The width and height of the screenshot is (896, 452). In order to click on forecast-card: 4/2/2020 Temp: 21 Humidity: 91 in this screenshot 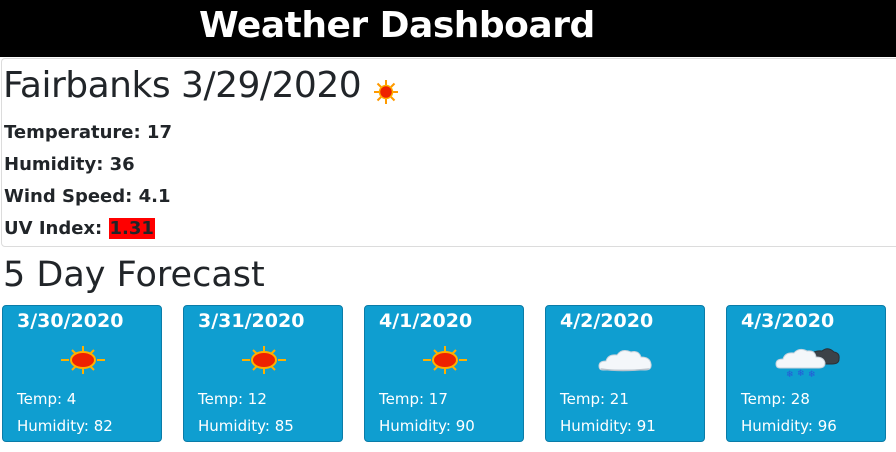, I will do `click(625, 373)`.